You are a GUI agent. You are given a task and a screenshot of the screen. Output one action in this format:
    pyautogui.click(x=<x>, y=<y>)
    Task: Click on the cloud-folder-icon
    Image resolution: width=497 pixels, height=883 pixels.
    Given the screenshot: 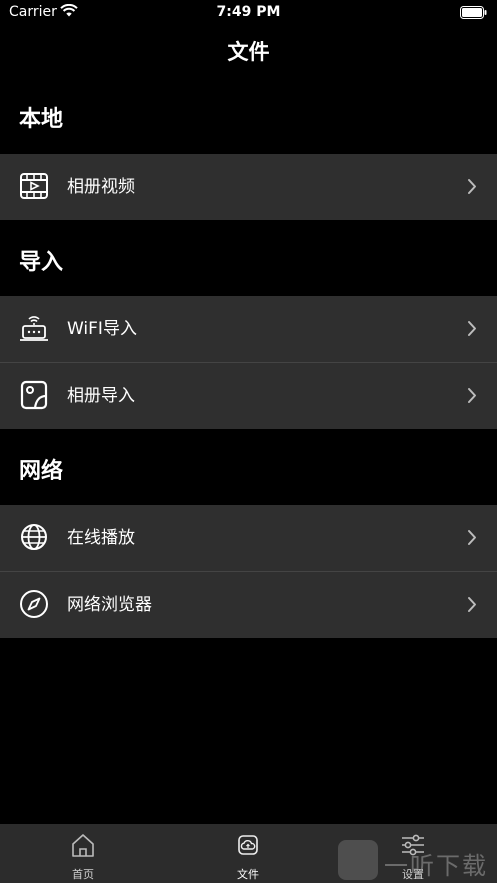 What is the action you would take?
    pyautogui.click(x=248, y=845)
    